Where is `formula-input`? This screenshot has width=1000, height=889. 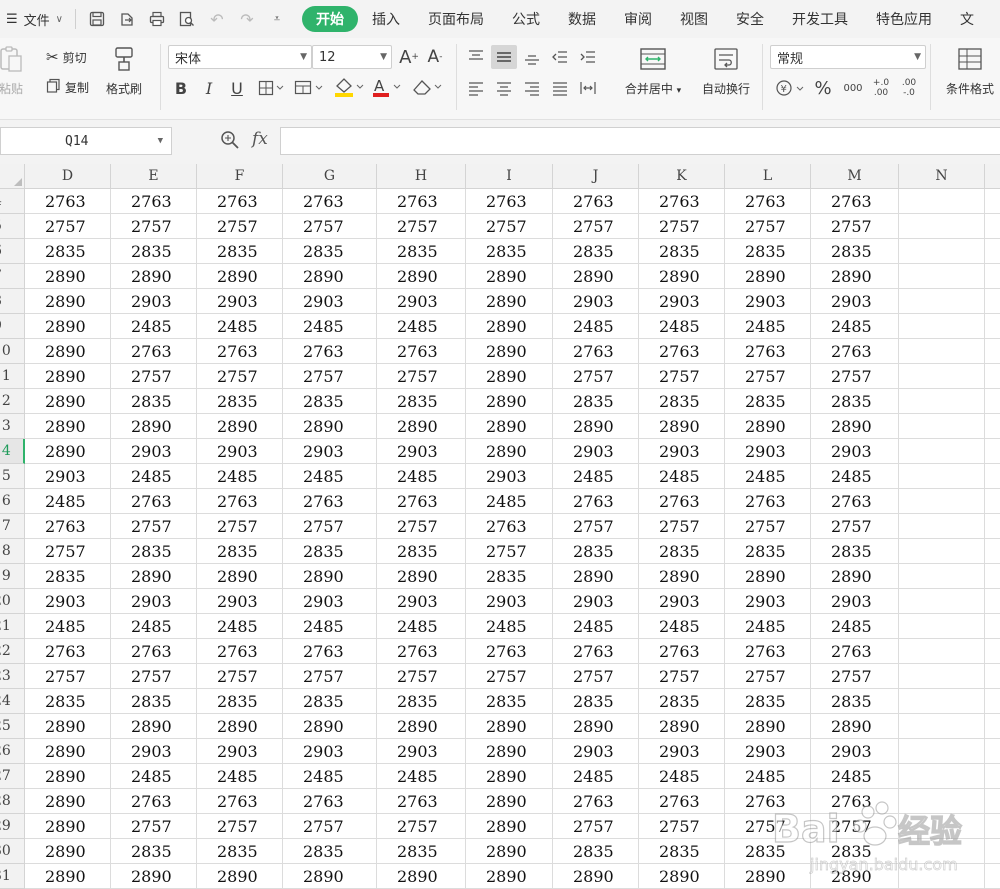 formula-input is located at coordinates (640, 141).